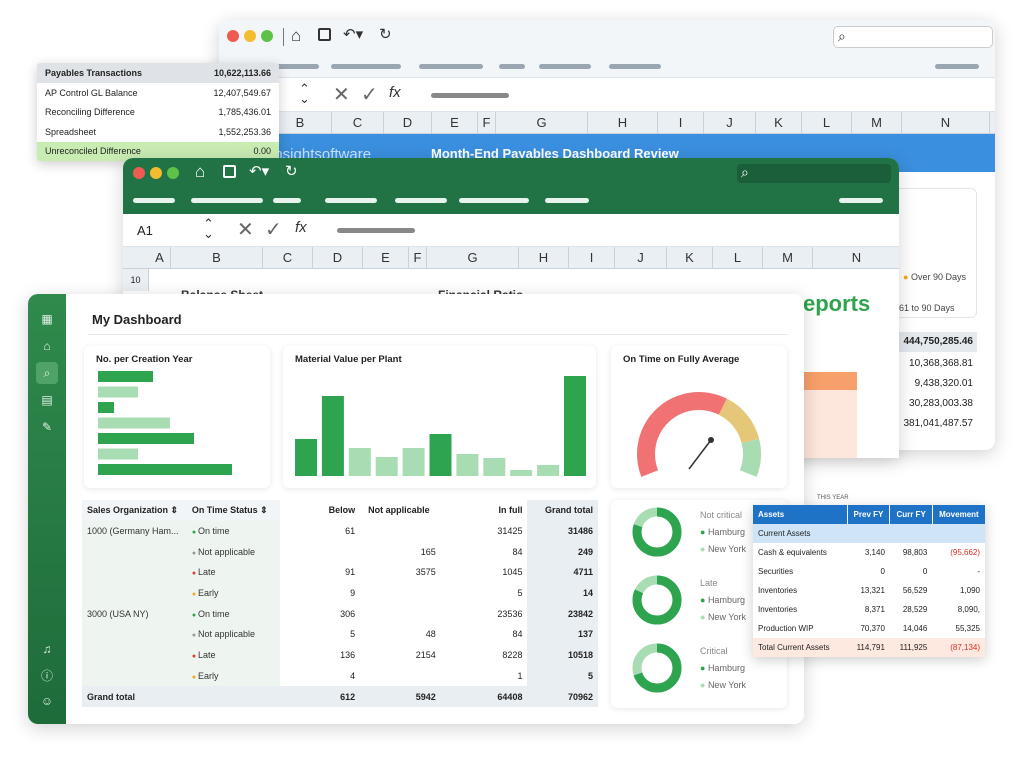 The image size is (1024, 759). What do you see at coordinates (160, 257) in the screenshot?
I see `column-header-a: A` at bounding box center [160, 257].